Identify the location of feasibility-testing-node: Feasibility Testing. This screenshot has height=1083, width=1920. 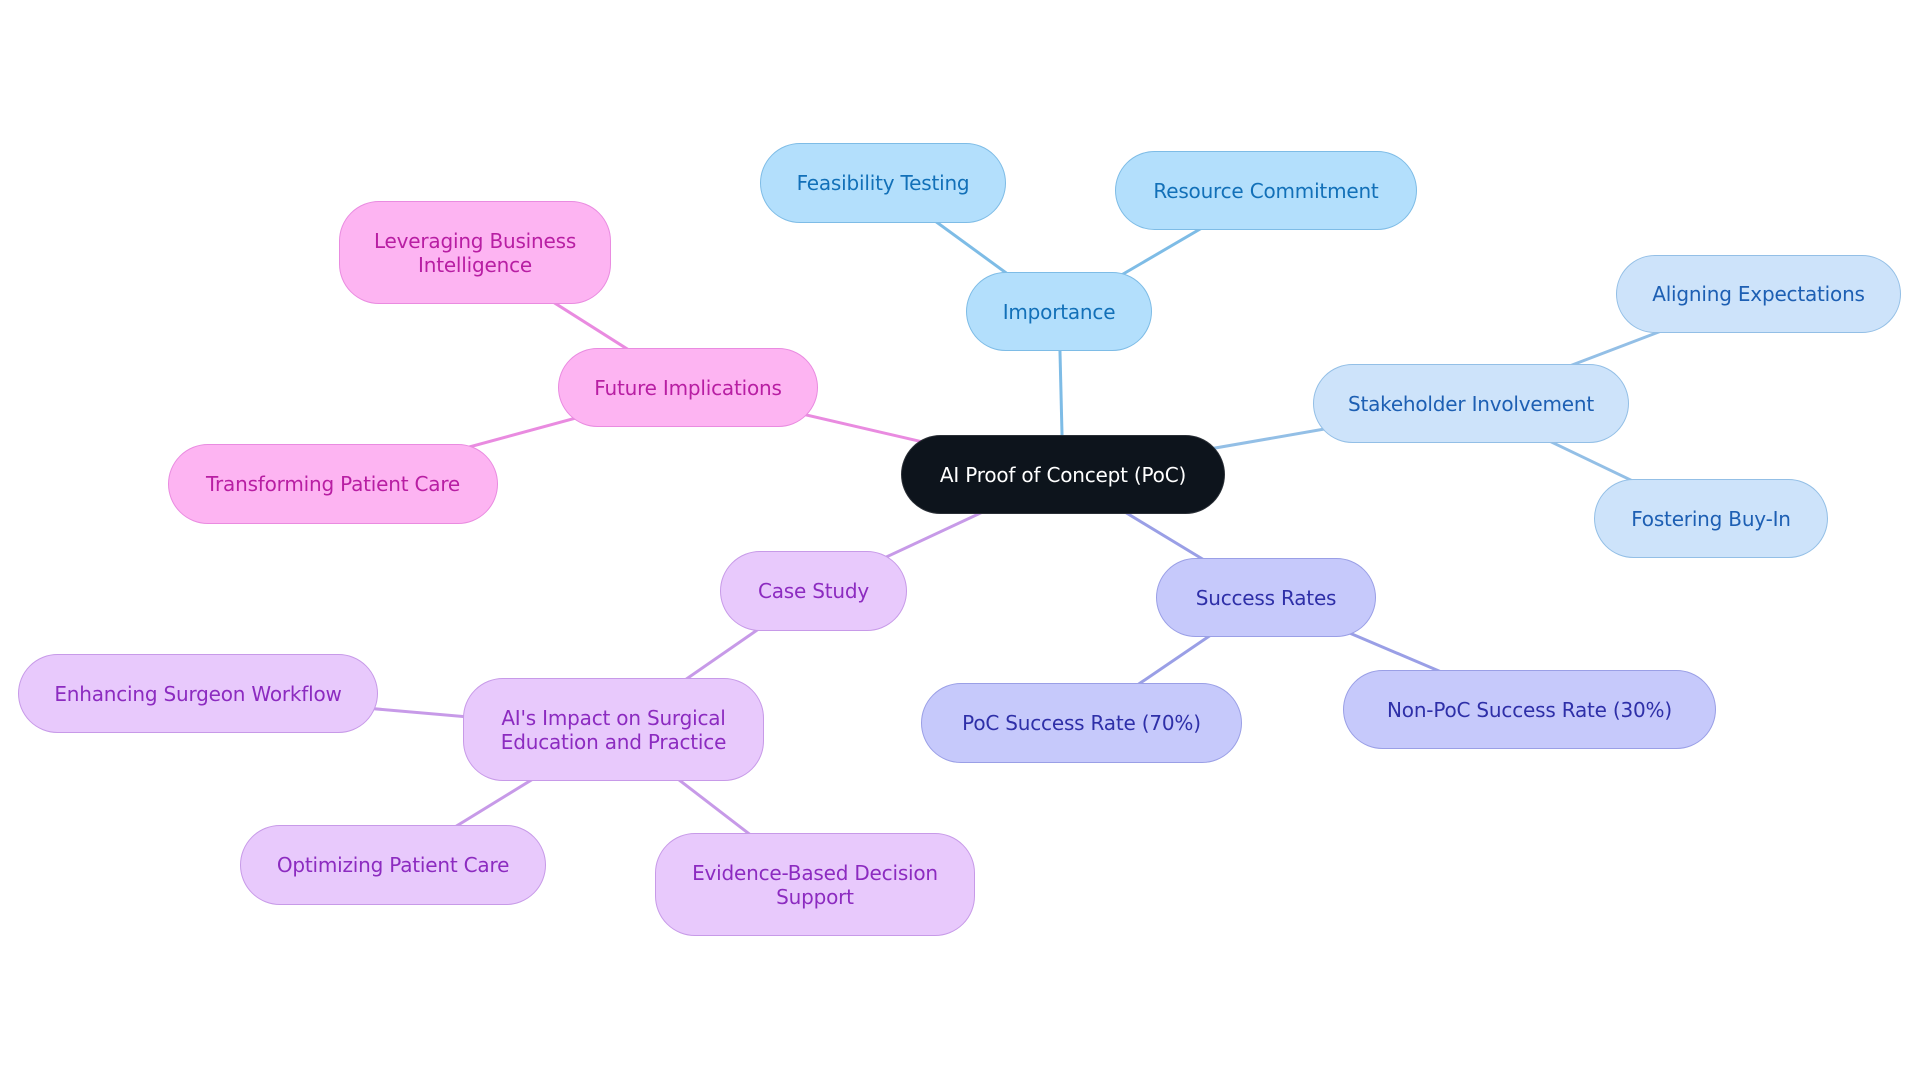
(883, 183).